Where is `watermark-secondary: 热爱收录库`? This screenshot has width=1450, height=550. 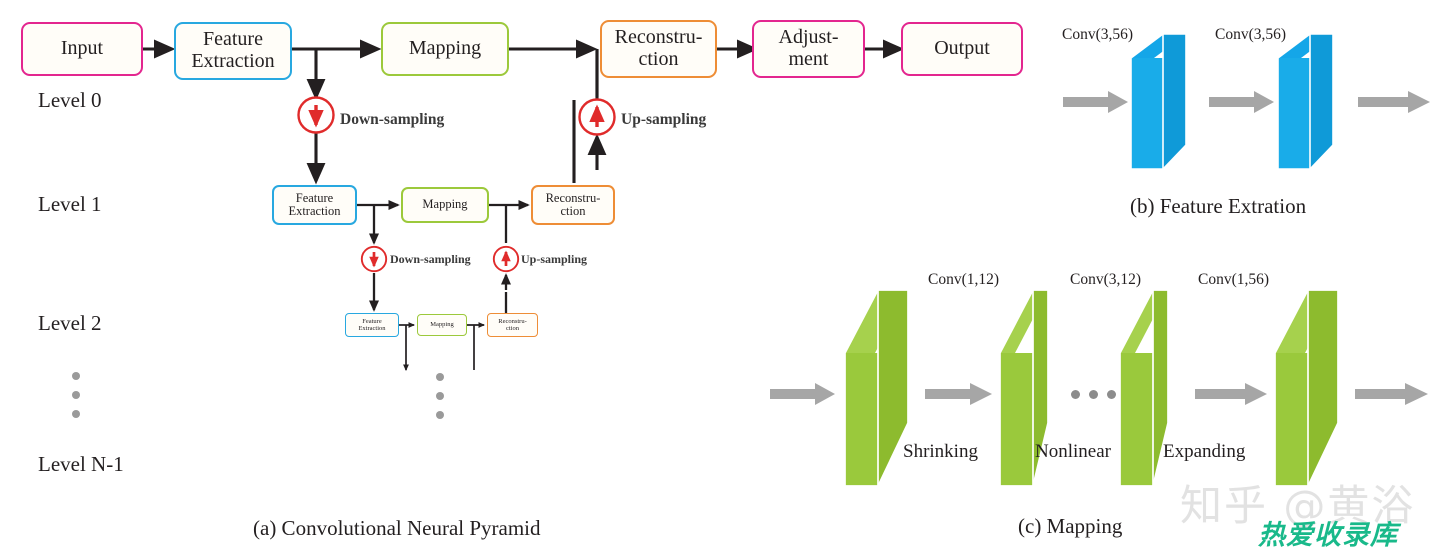
watermark-secondary: 热爱收录库 is located at coordinates (1328, 535).